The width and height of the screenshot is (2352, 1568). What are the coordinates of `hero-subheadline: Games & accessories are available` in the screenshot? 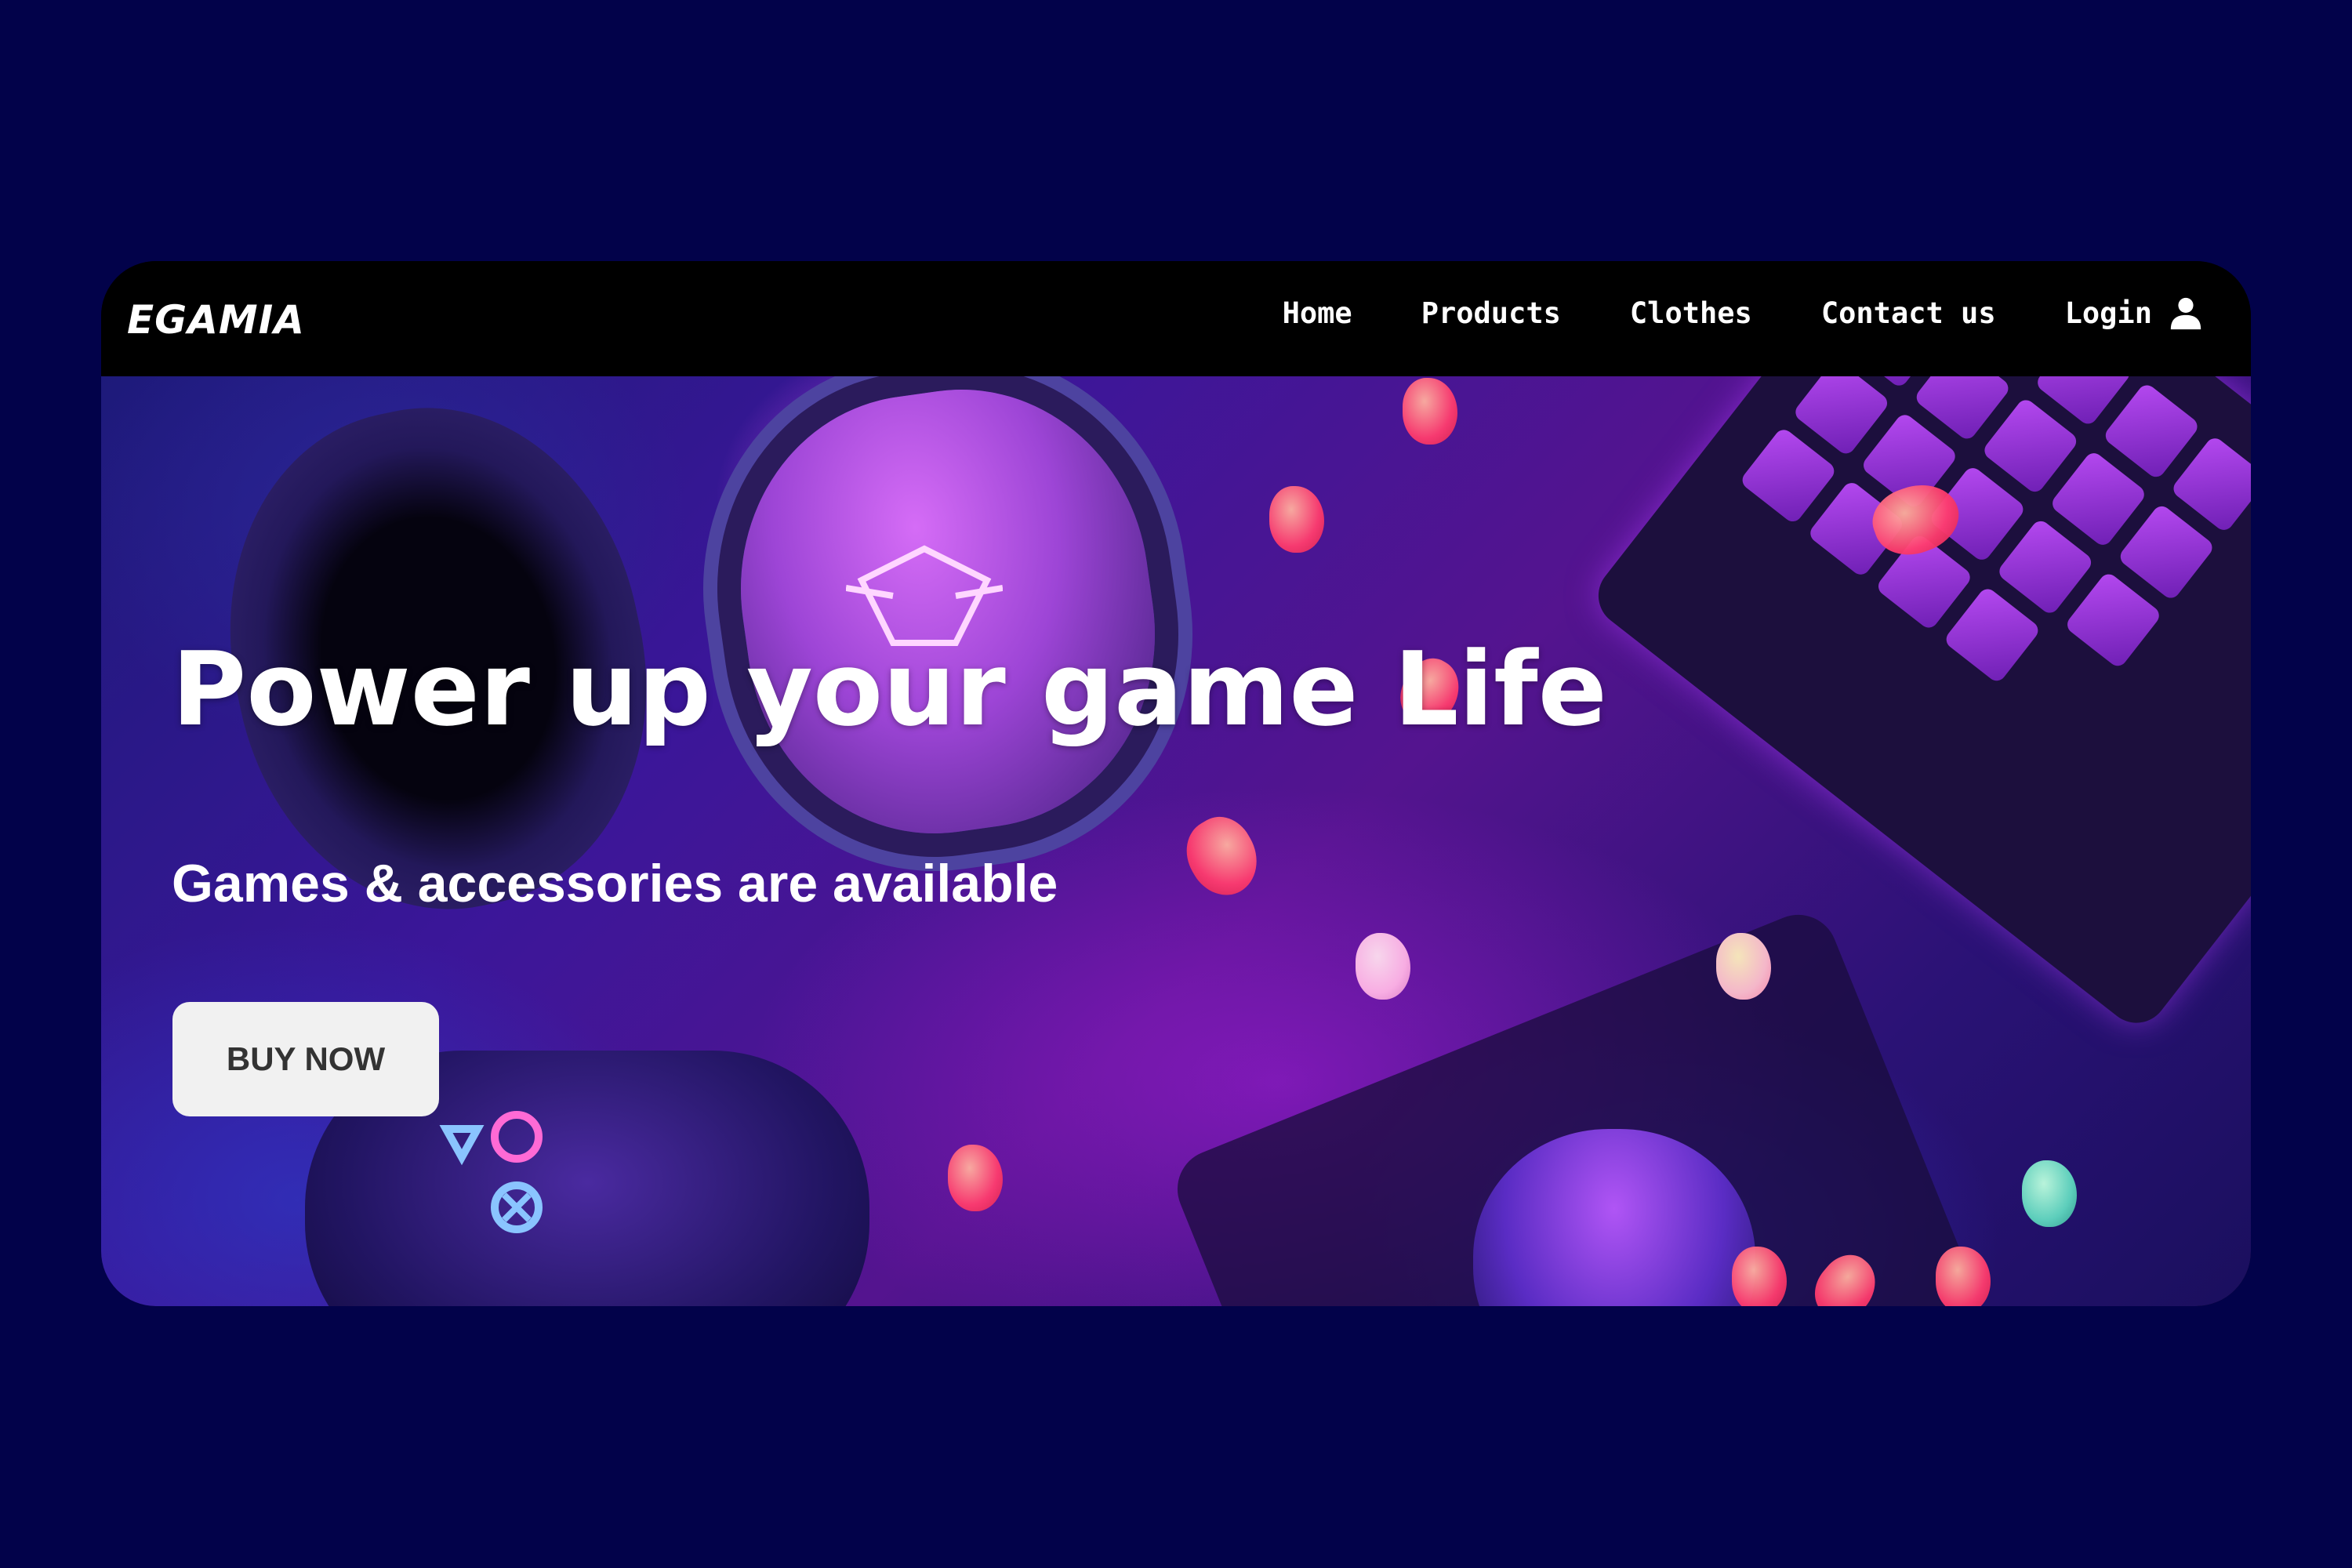 It's located at (615, 883).